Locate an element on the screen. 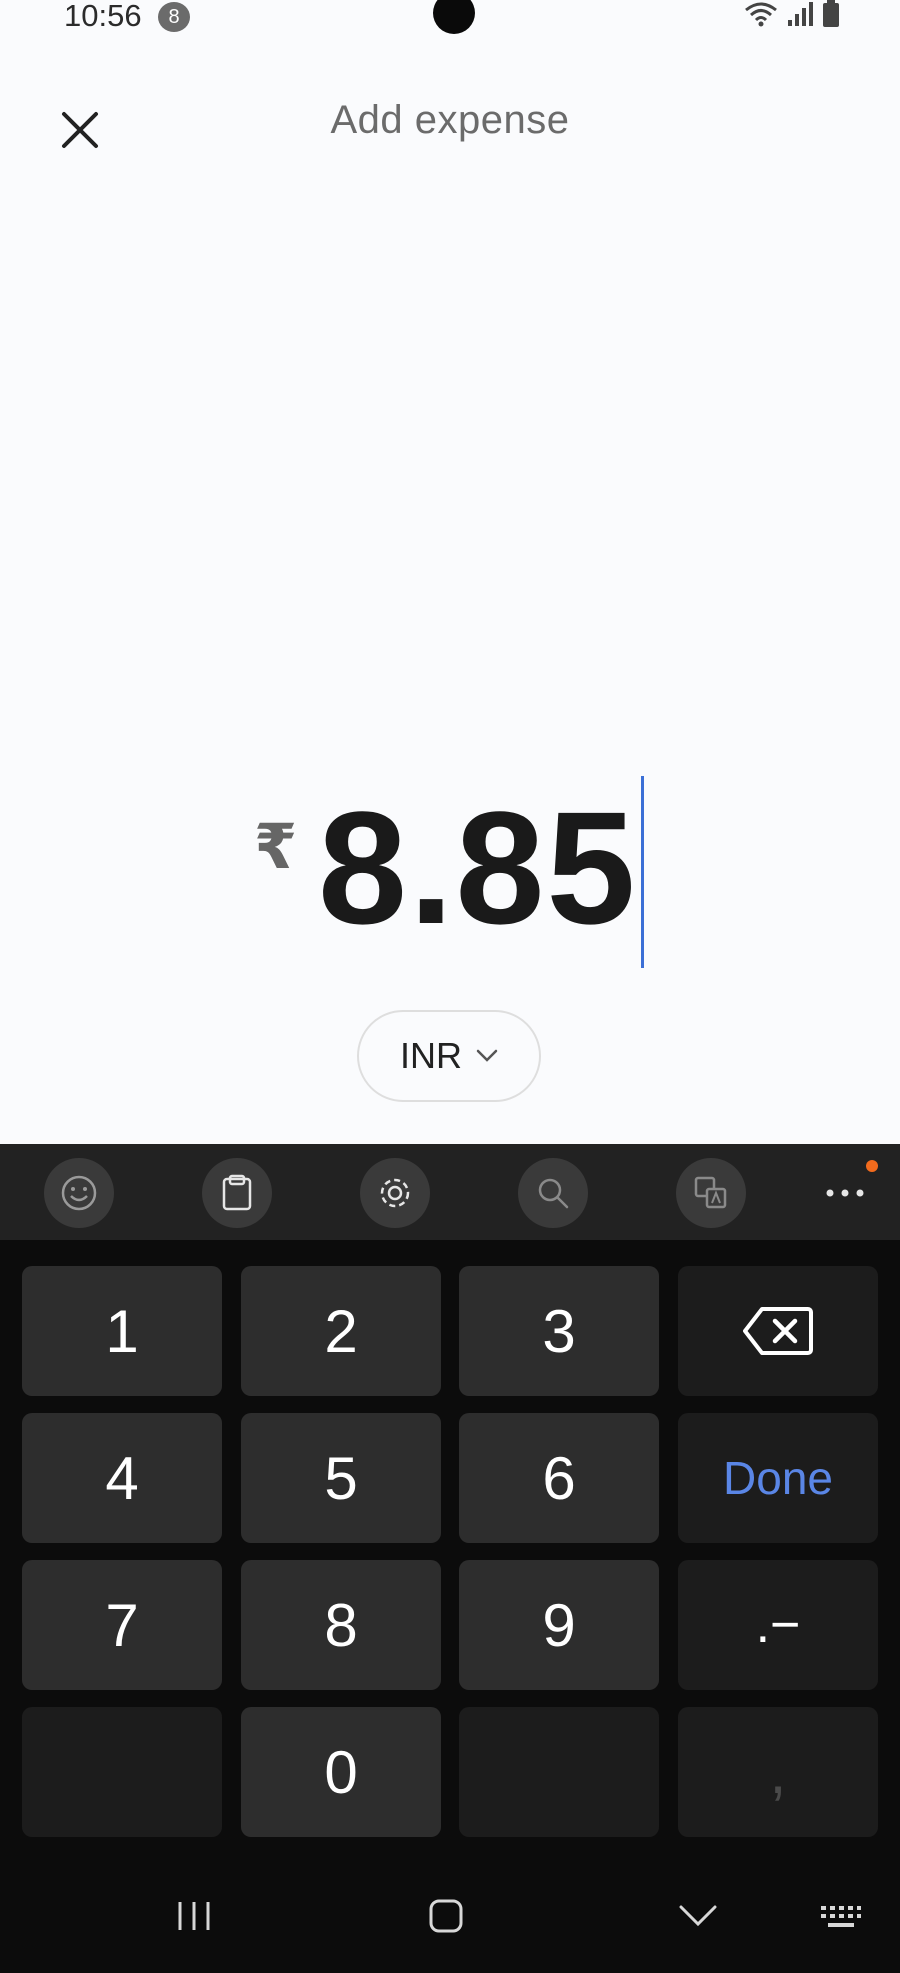  signal-icon is located at coordinates (800, 14).